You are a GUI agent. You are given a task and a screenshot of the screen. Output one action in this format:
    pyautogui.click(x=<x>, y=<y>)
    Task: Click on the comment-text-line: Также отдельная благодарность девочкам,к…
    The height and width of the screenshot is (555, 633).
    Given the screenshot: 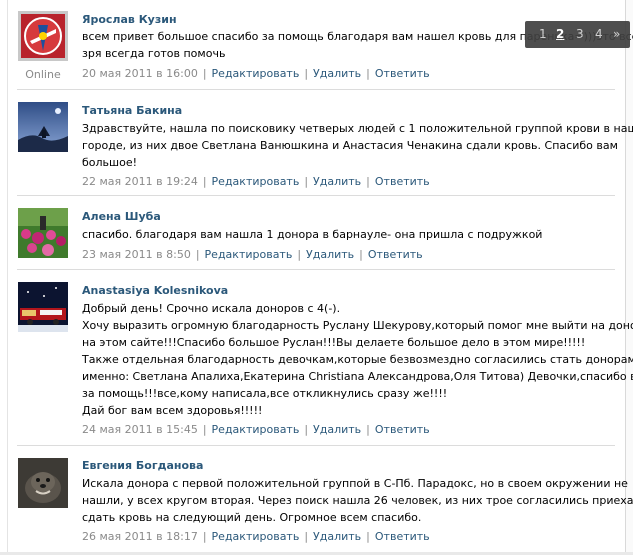 What is the action you would take?
    pyautogui.click(x=357, y=359)
    